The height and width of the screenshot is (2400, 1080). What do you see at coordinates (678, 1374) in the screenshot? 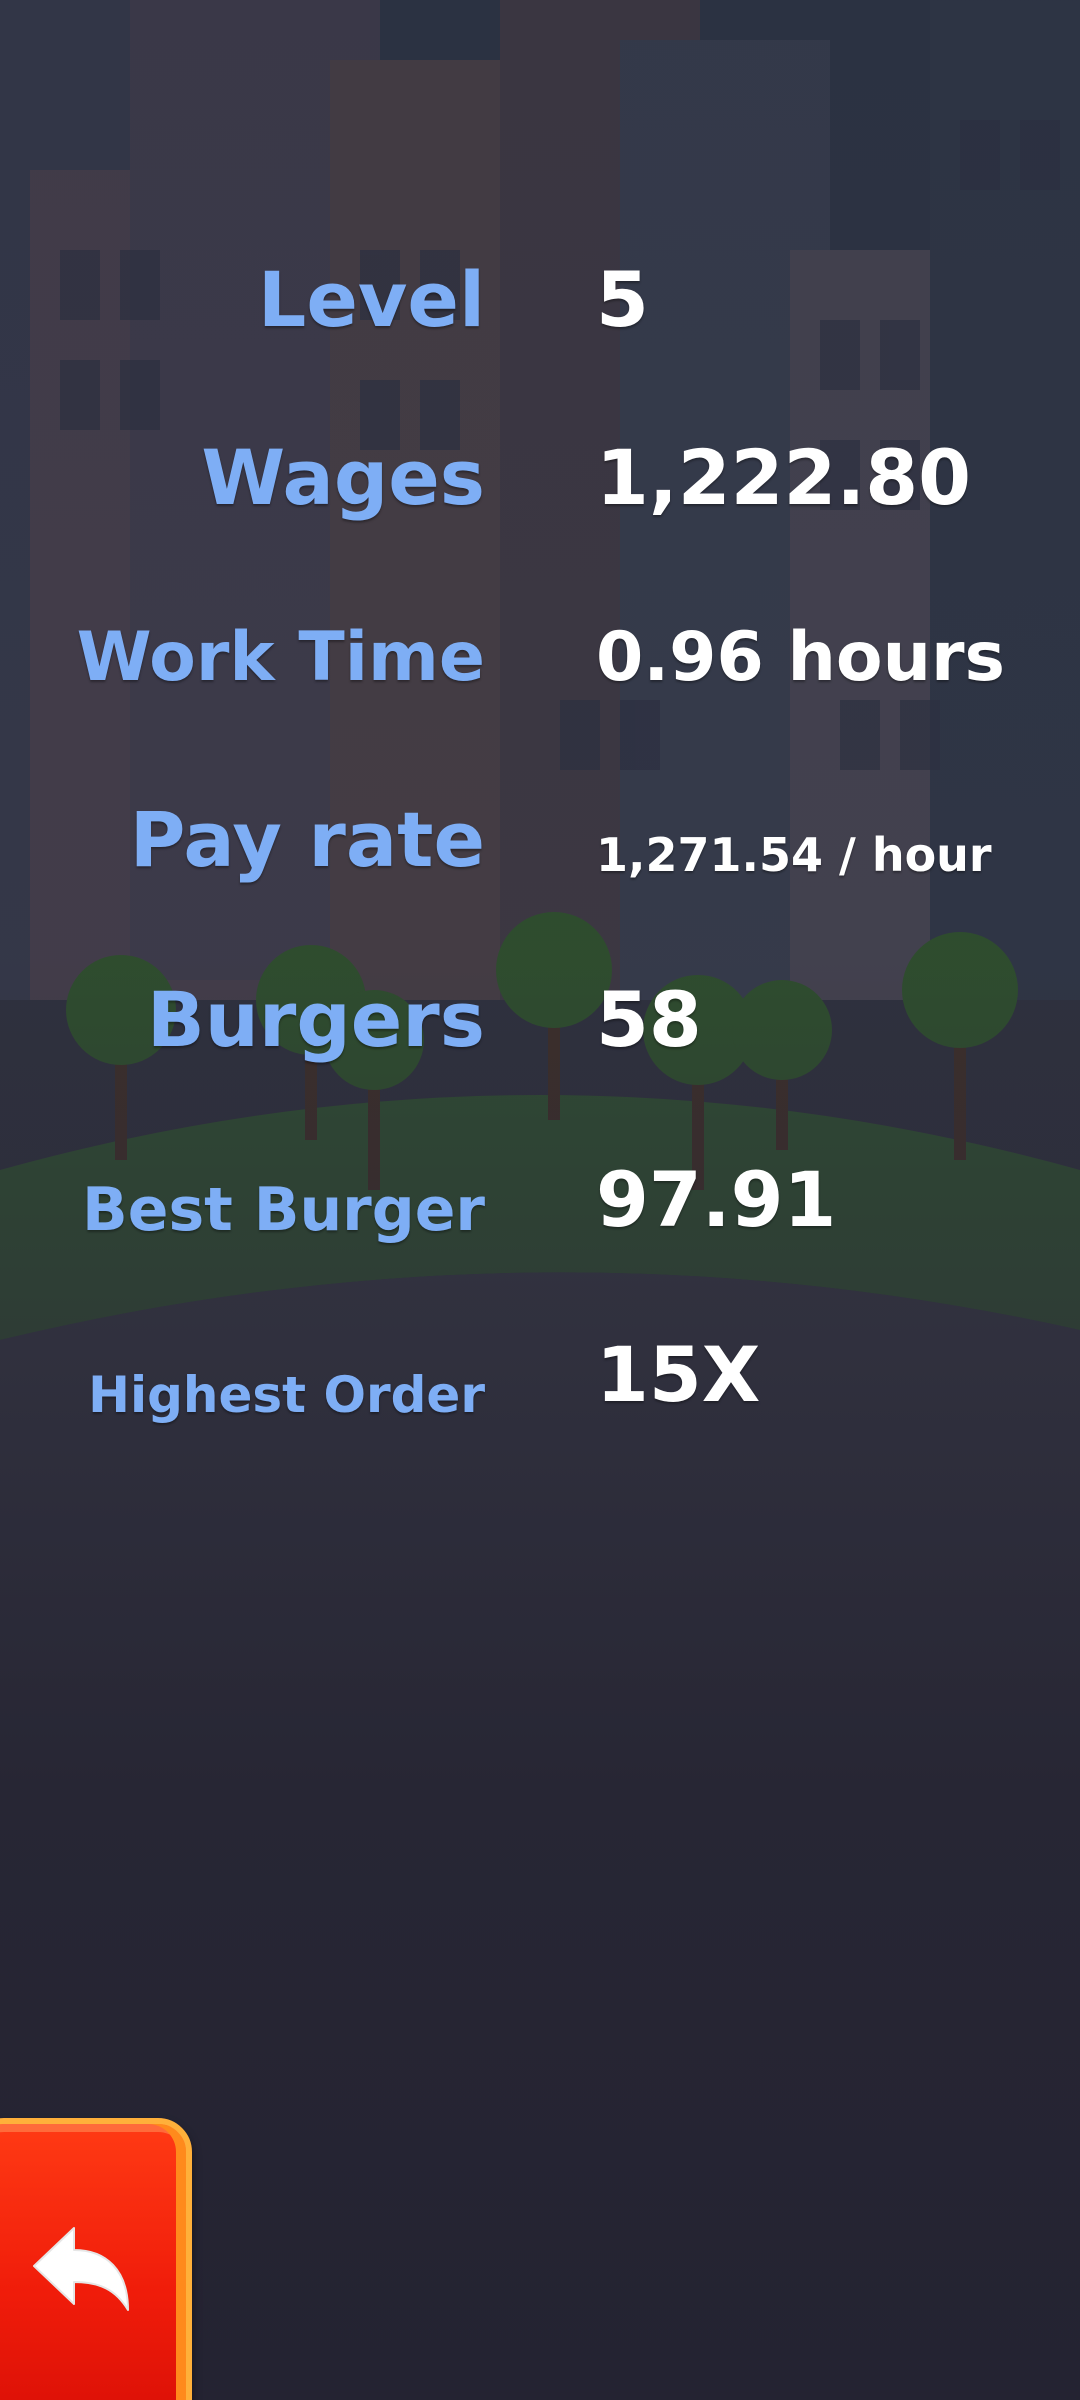
I see `highest-order-value: 15X` at bounding box center [678, 1374].